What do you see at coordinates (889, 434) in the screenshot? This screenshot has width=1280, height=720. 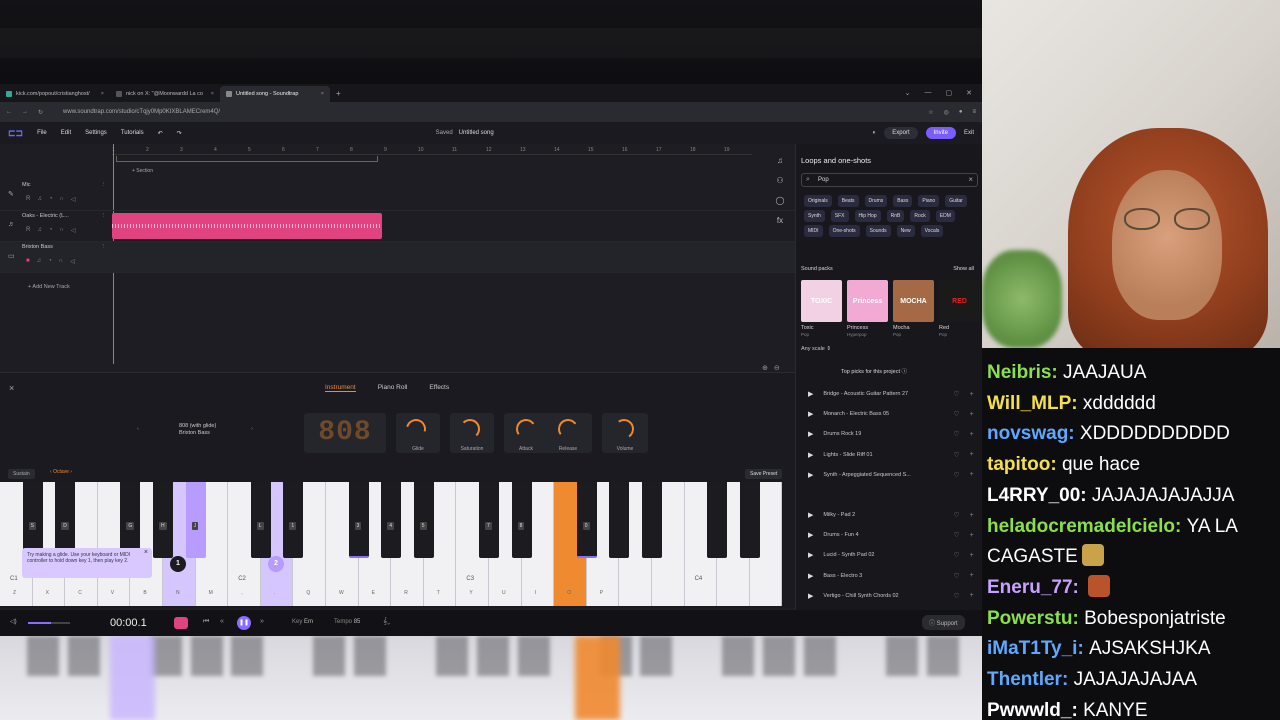 I see `loop-item: ▶ Drums Rock 19 ♡ +` at bounding box center [889, 434].